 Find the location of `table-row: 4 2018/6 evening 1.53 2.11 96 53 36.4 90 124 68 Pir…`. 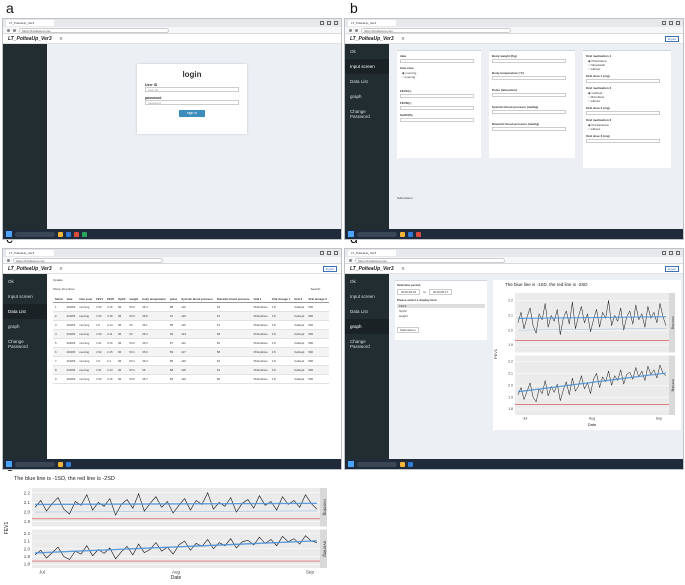

table-row: 4 2018/6 evening 1.53 2.11 96 53 36.4 90 124 68 Pir… is located at coordinates (191, 334).